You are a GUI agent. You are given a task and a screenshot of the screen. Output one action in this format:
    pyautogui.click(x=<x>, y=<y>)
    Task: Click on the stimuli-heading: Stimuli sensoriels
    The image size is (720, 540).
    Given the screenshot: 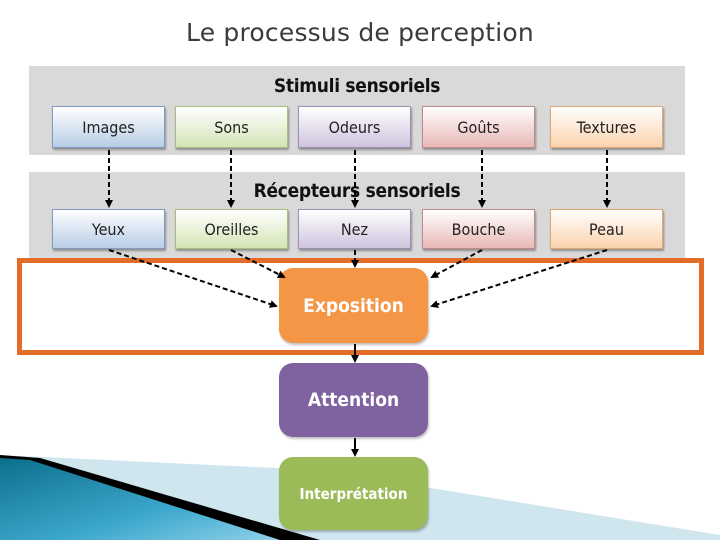 What is the action you would take?
    pyautogui.click(x=357, y=86)
    